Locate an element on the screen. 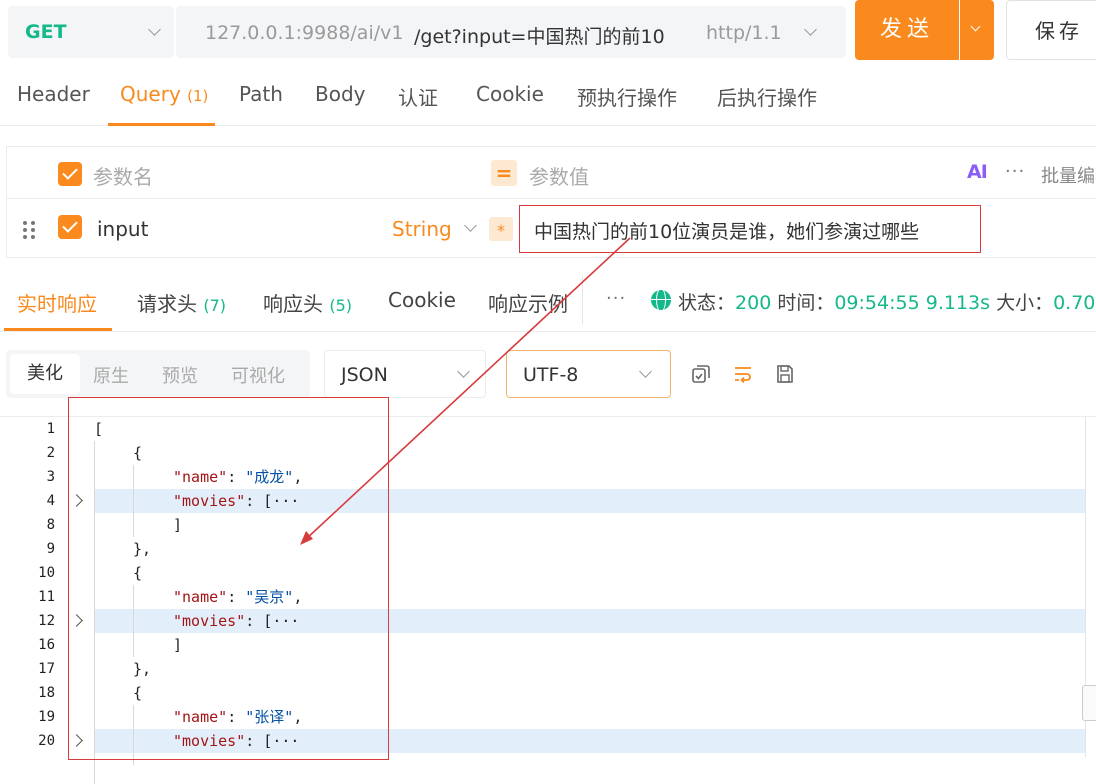 This screenshot has width=1096, height=784. code-line: 2{ is located at coordinates (543, 453).